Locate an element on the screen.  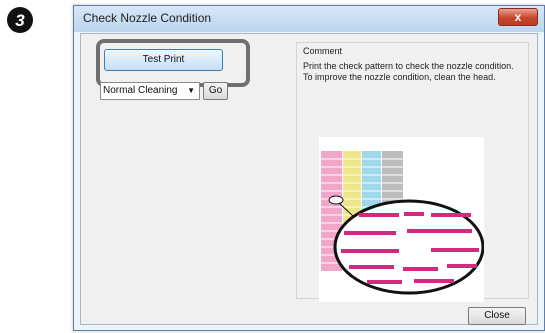
chevron-down-icon: ▼ is located at coordinates (191, 90).